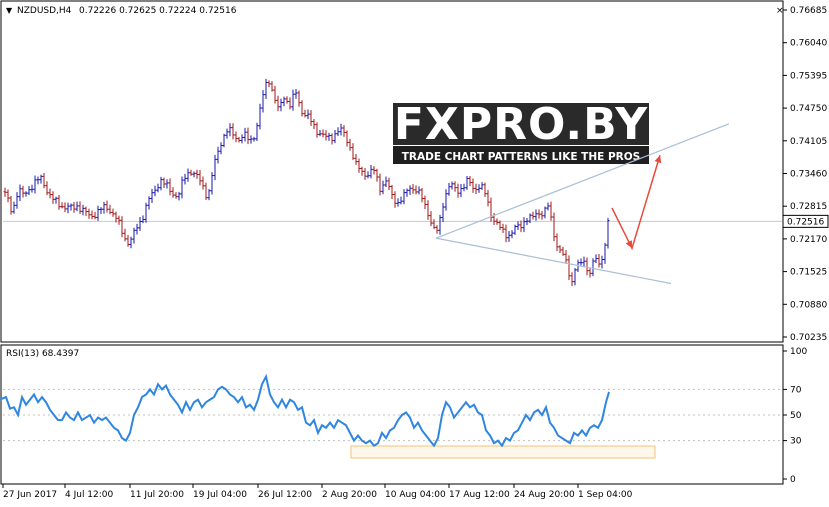  What do you see at coordinates (503, 452) in the screenshot?
I see `oversold-highlight-box` at bounding box center [503, 452].